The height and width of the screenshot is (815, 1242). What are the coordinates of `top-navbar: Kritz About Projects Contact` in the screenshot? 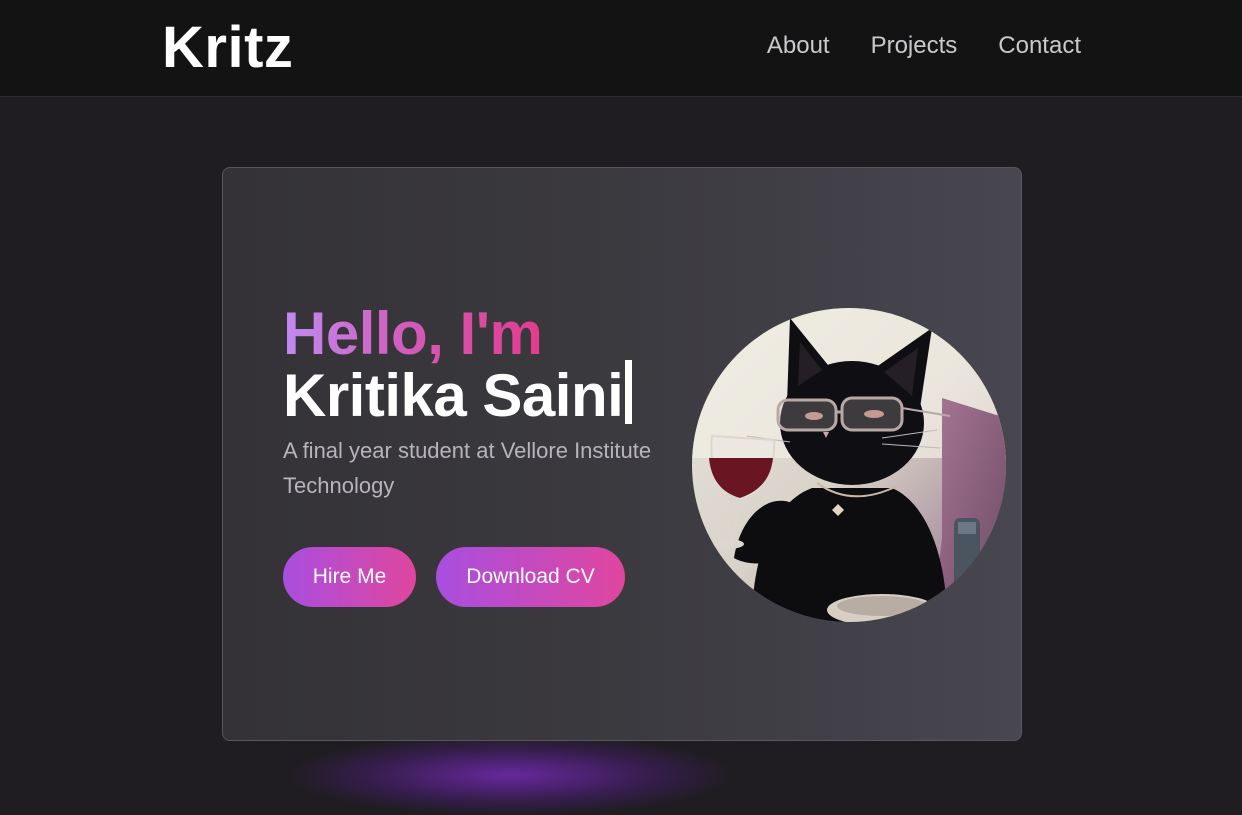 It's located at (621, 48).